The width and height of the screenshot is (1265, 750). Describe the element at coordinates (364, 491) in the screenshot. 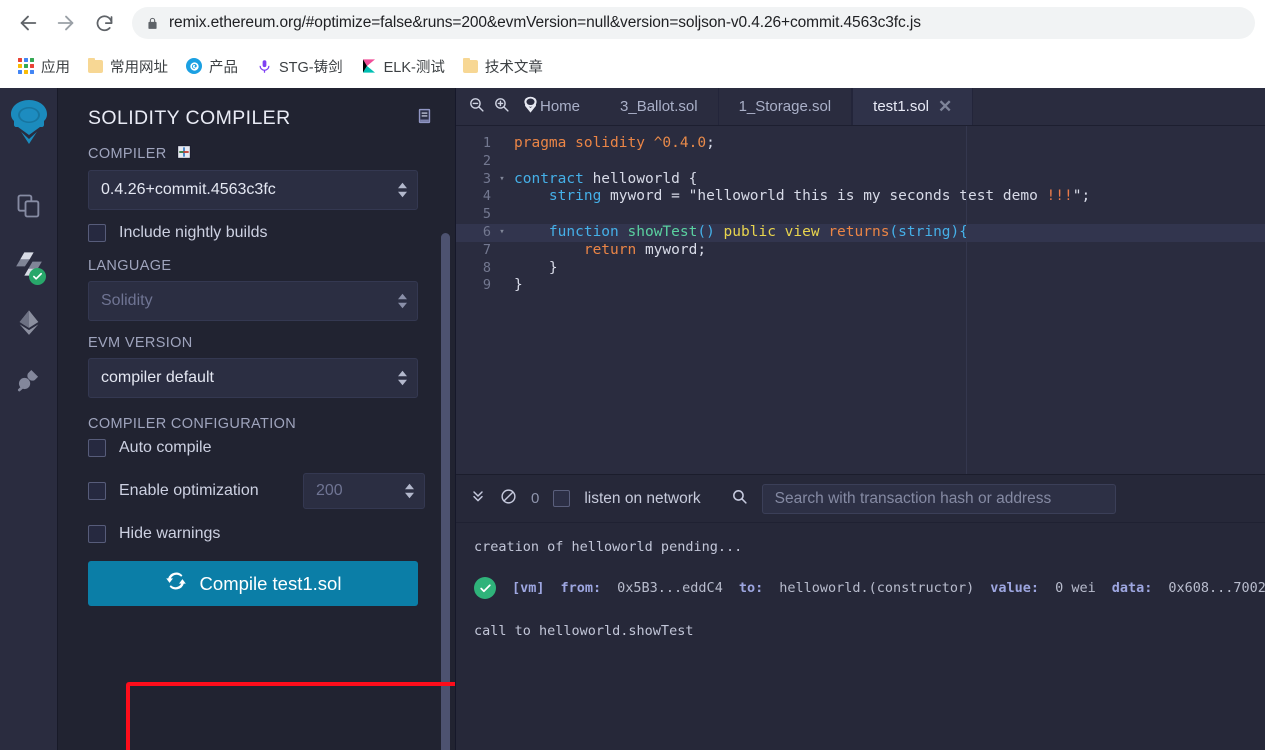

I see `optimization-runs-input: 200` at that location.